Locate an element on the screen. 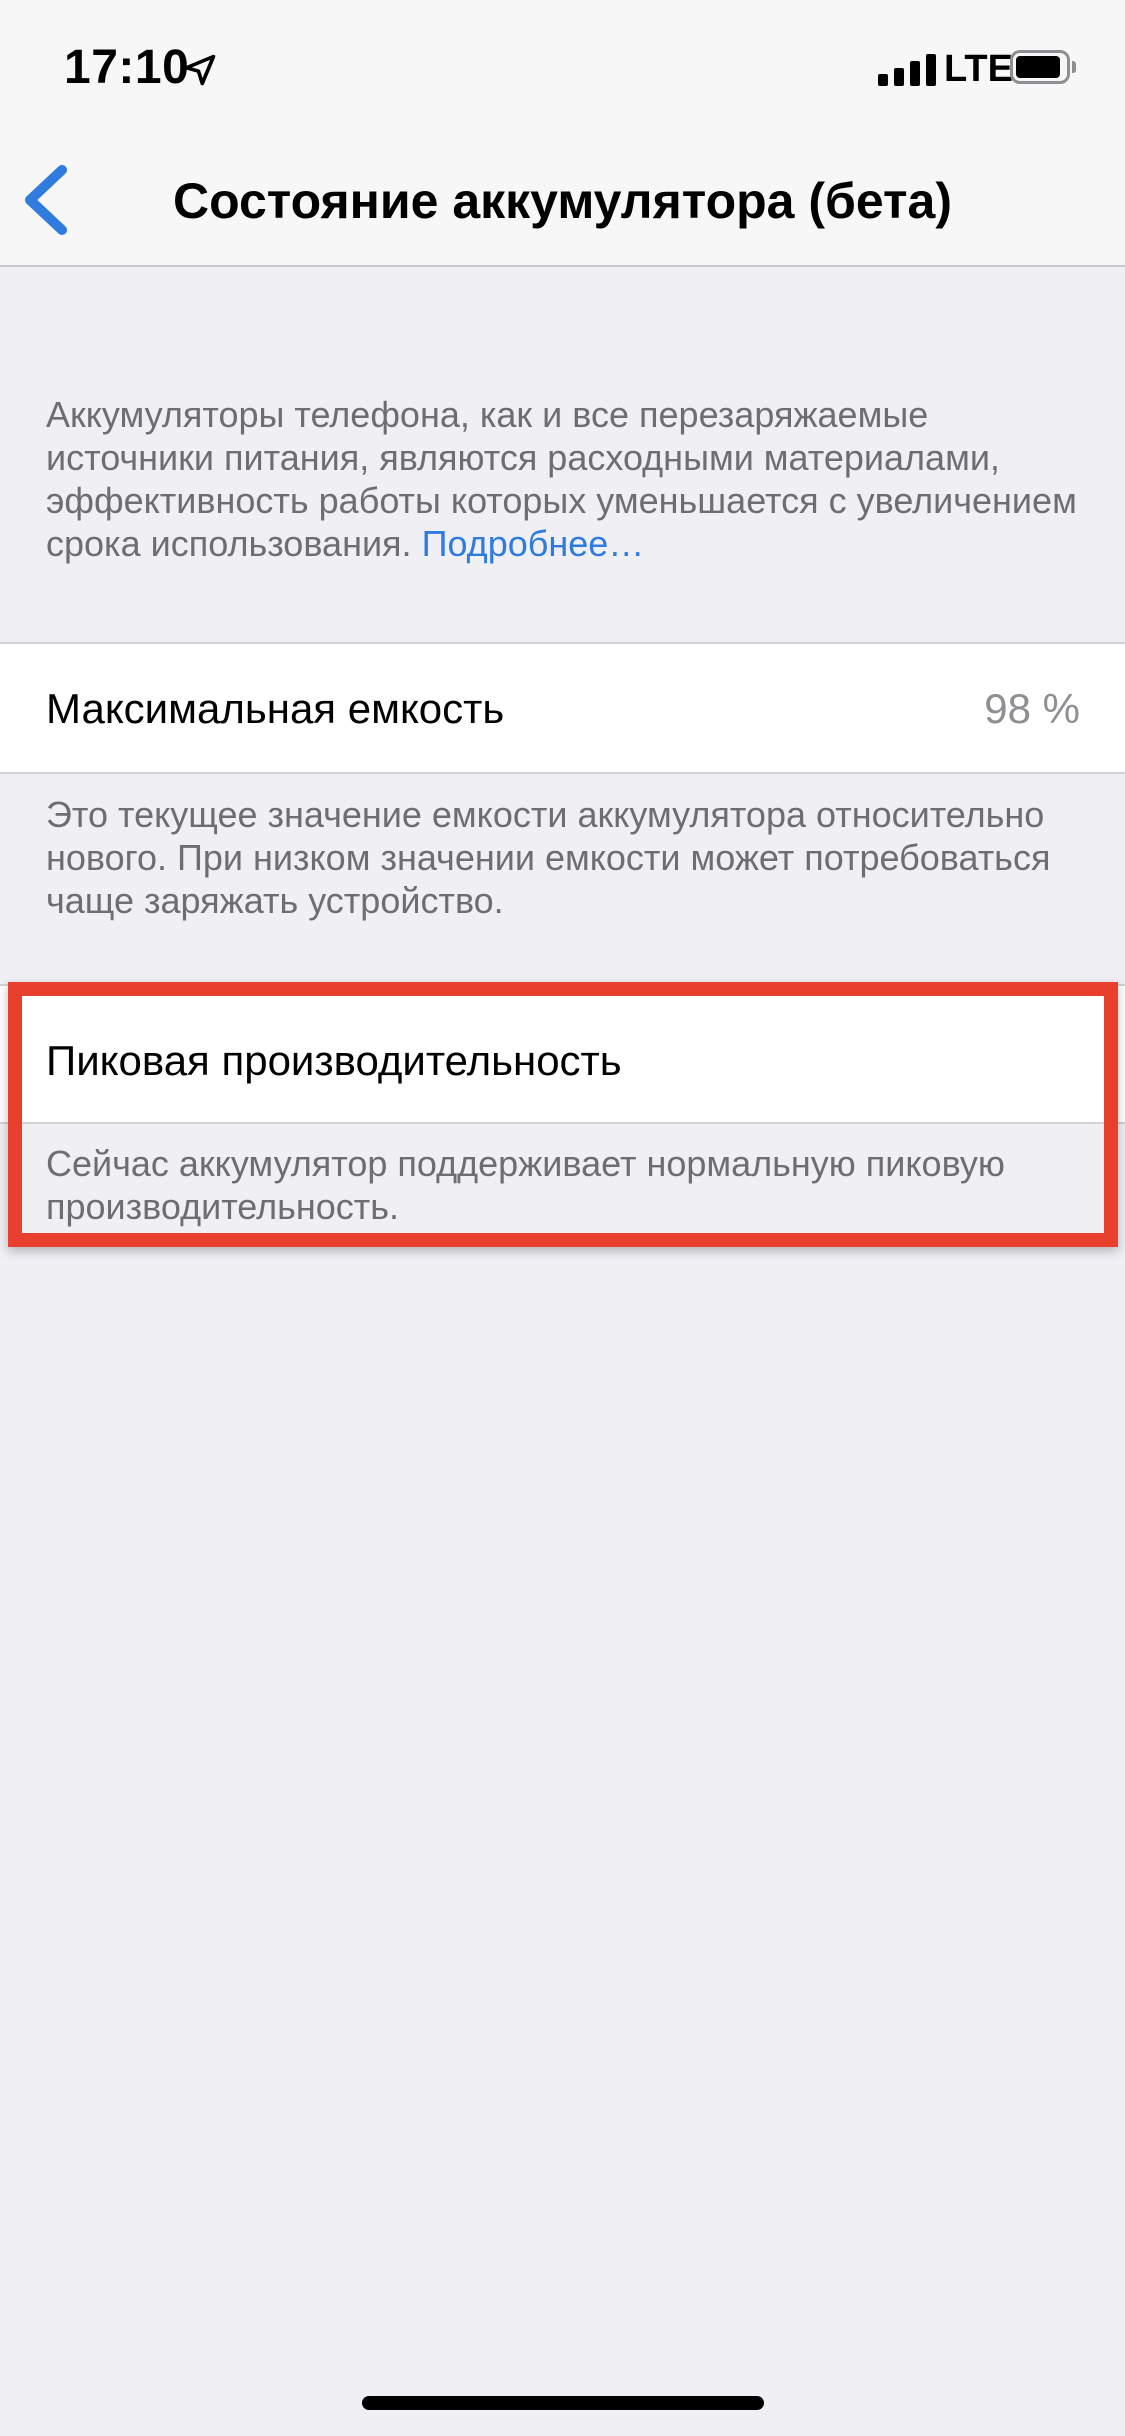 The width and height of the screenshot is (1125, 2436). cellular-signal-icon is located at coordinates (907, 69).